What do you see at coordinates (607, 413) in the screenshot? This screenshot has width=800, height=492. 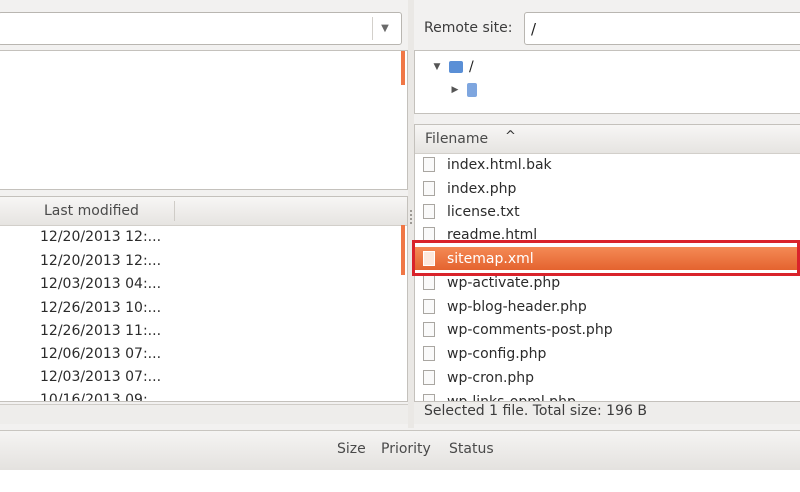 I see `remote-status-bar: Selected 1 file. Total size: 196 B` at bounding box center [607, 413].